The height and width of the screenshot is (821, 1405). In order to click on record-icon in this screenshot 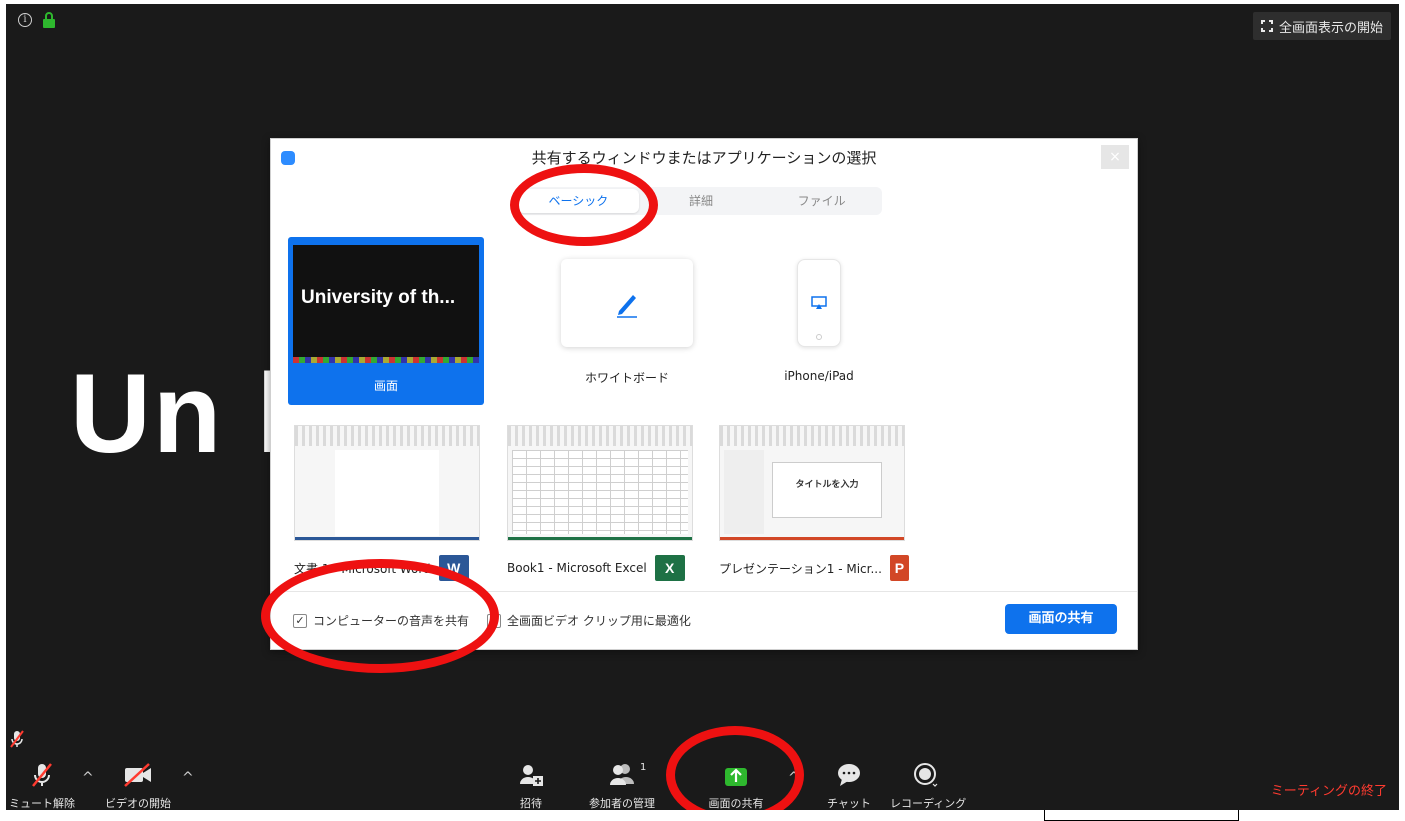, I will do `click(926, 775)`.